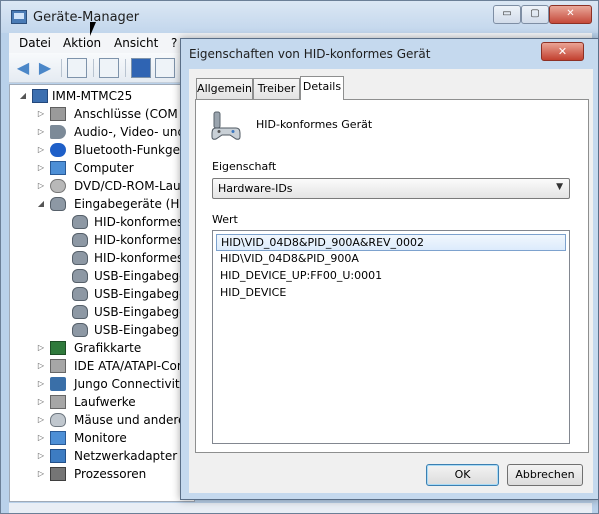 The width and height of the screenshot is (599, 514). Describe the element at coordinates (23, 68) in the screenshot. I see `back-arrow-icon: ◀` at that location.